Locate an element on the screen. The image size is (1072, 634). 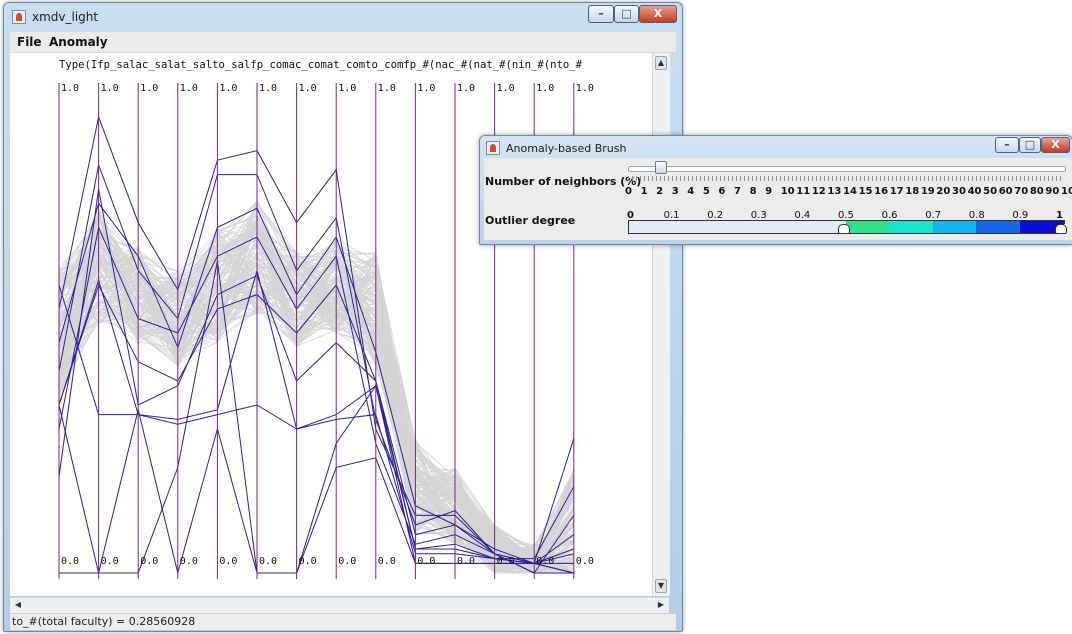
main-titlebar: xmdv_light – □ X is located at coordinates (343, 17).